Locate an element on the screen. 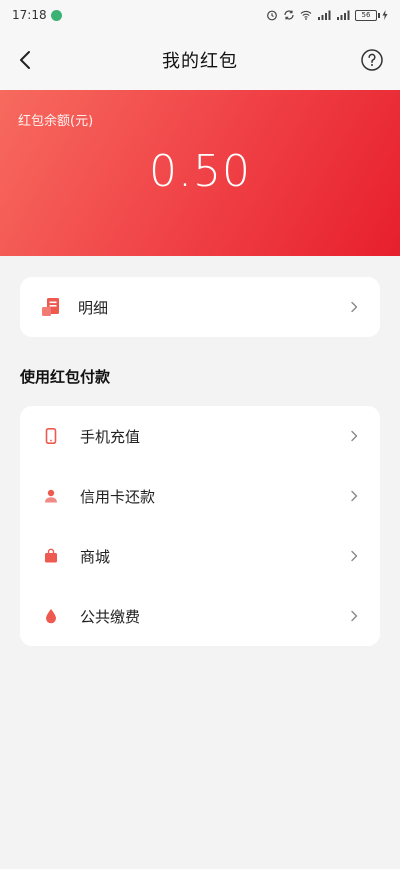  bag-icon is located at coordinates (51, 556).